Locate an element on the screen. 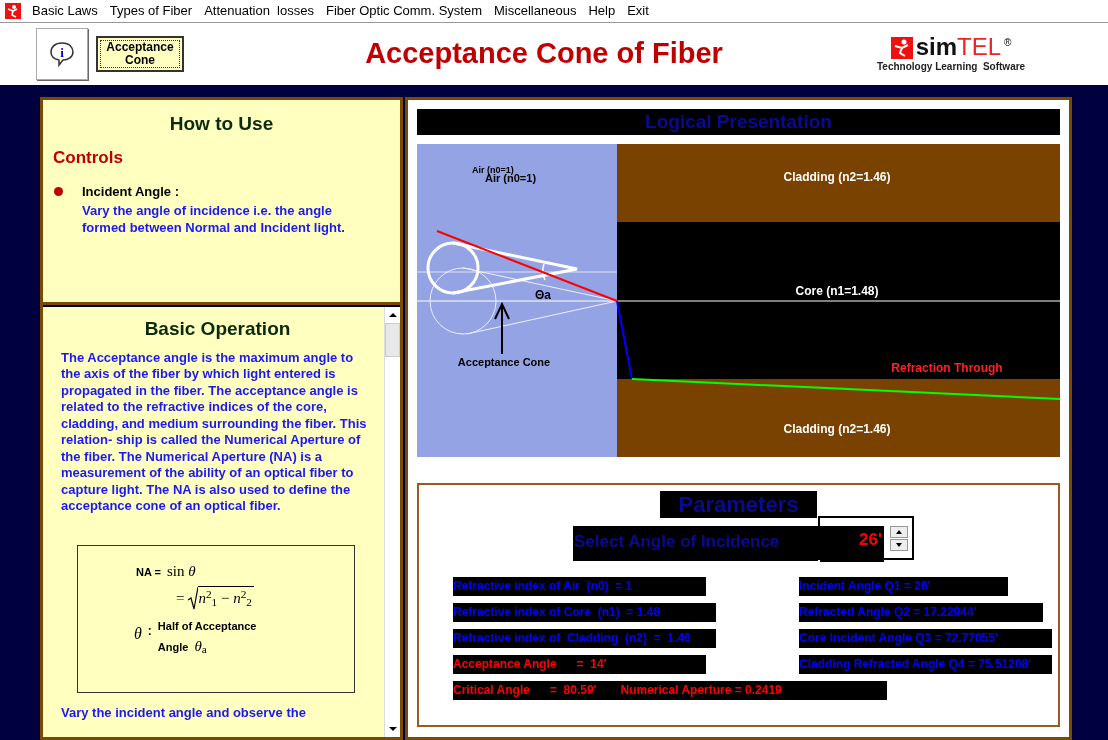  section-title-bar: Logical Presentation is located at coordinates (738, 122).